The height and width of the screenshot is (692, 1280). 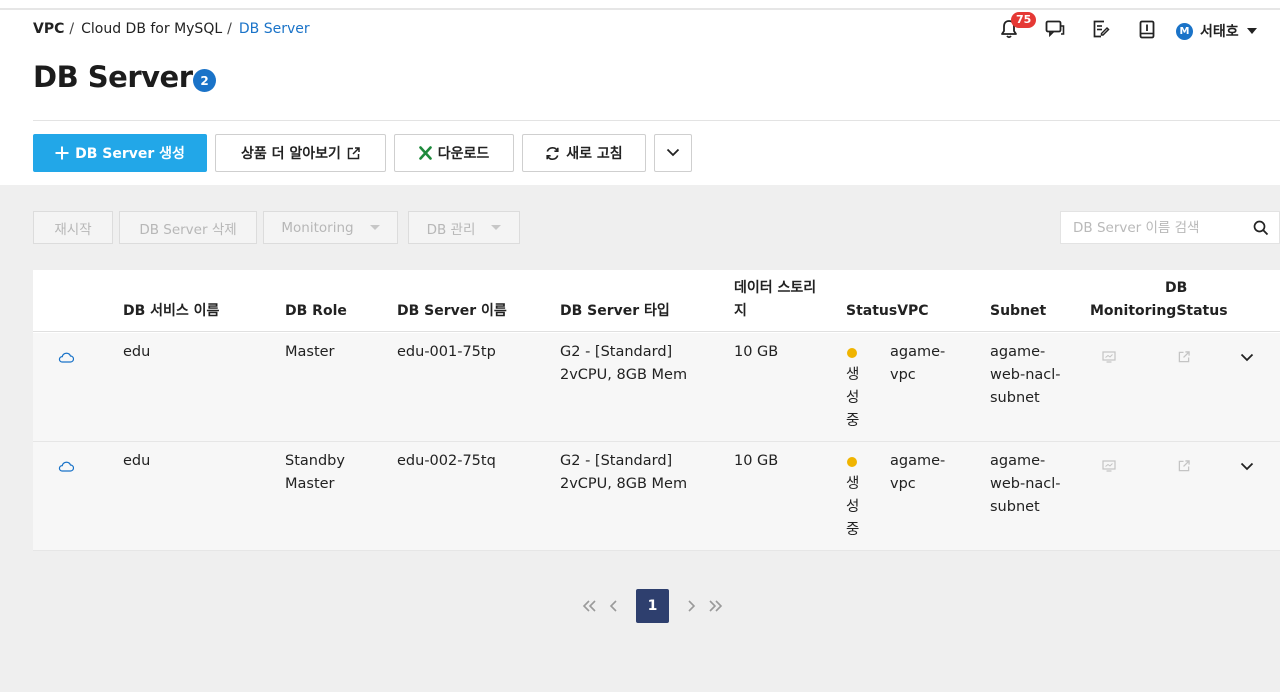 What do you see at coordinates (740, 311) in the screenshot?
I see `column-storage-line2: 지` at bounding box center [740, 311].